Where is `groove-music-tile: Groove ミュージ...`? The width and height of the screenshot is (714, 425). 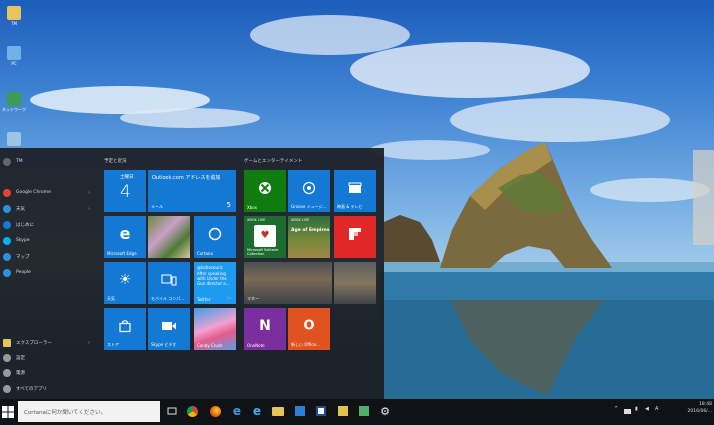 groove-music-tile: Groove ミュージ... is located at coordinates (309, 191).